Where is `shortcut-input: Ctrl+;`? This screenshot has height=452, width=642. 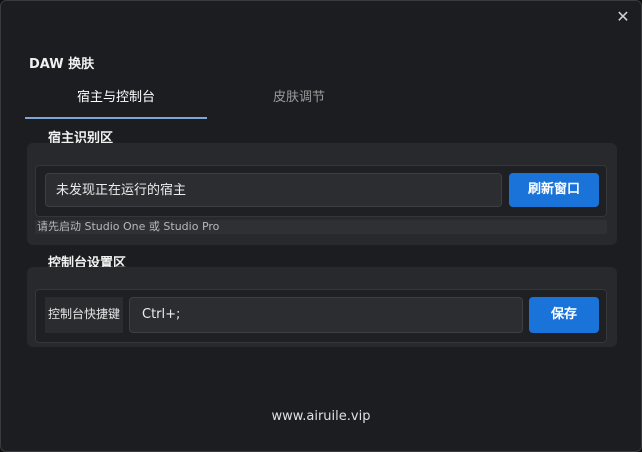 shortcut-input: Ctrl+; is located at coordinates (326, 315).